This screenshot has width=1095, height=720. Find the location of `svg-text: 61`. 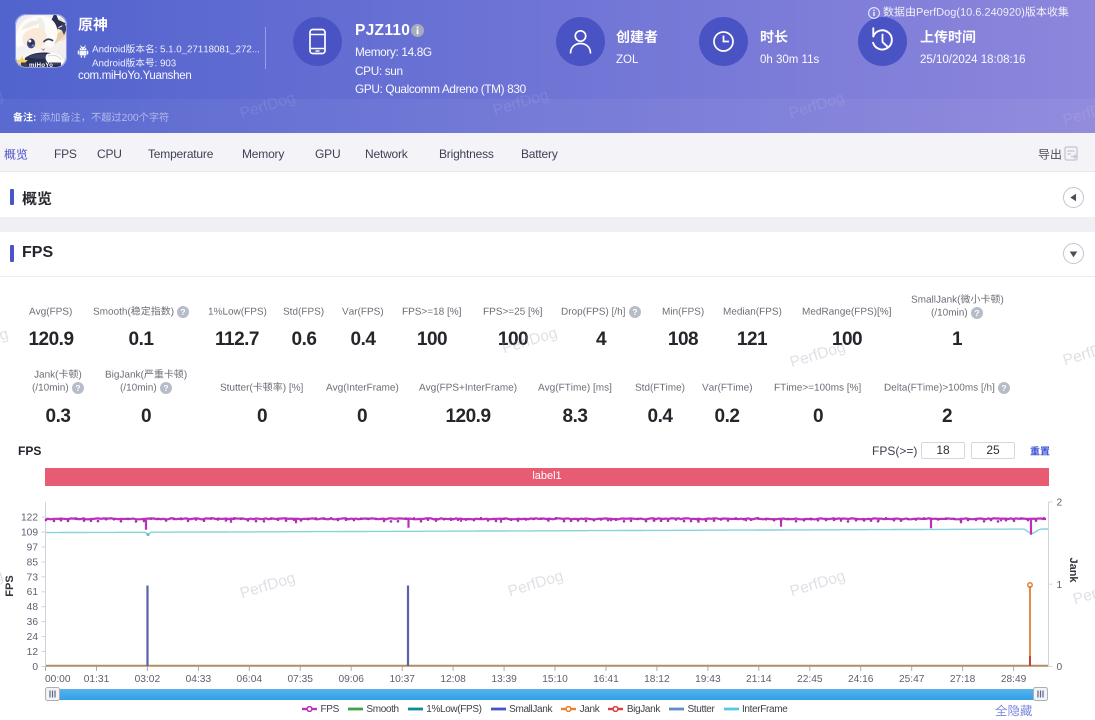

svg-text: 61 is located at coordinates (33, 592).